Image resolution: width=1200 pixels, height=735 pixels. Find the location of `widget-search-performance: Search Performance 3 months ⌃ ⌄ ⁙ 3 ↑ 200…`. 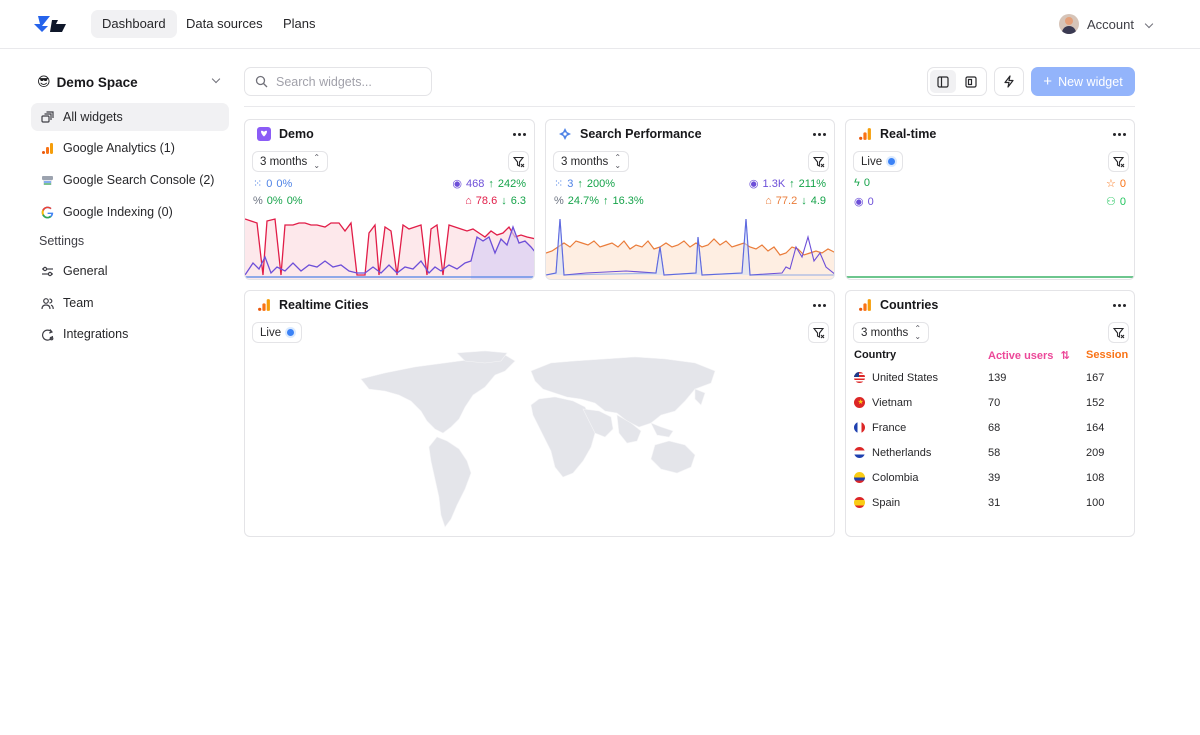

widget-search-performance: Search Performance 3 months ⌃ ⌄ ⁙ 3 ↑ 200… is located at coordinates (690, 199).